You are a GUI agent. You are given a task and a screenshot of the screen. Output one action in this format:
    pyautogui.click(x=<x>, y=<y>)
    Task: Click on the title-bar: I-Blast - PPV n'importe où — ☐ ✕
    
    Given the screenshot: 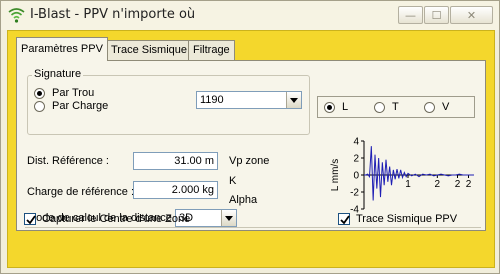 What is the action you would take?
    pyautogui.click(x=250, y=15)
    